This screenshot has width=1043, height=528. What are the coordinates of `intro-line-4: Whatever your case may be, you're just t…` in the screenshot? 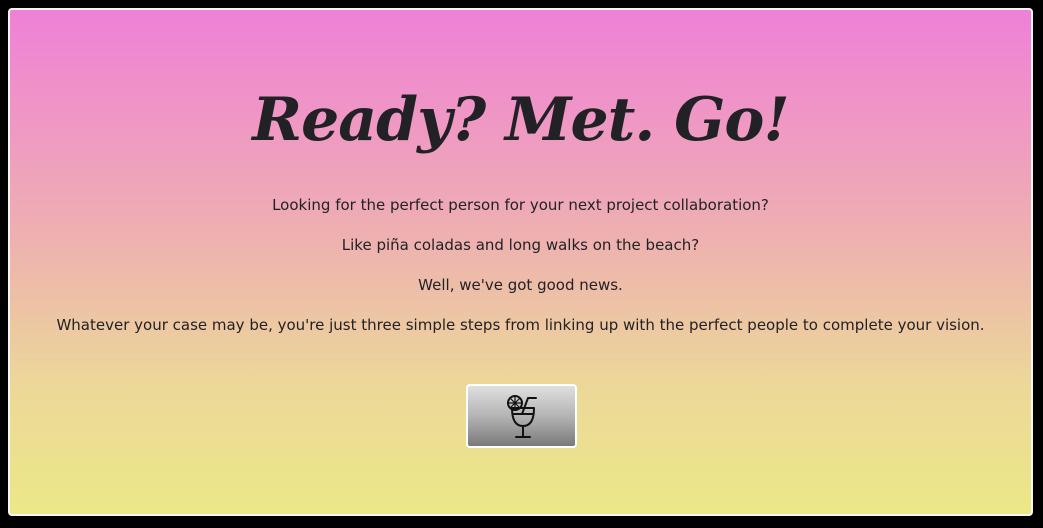 It's located at (520, 325).